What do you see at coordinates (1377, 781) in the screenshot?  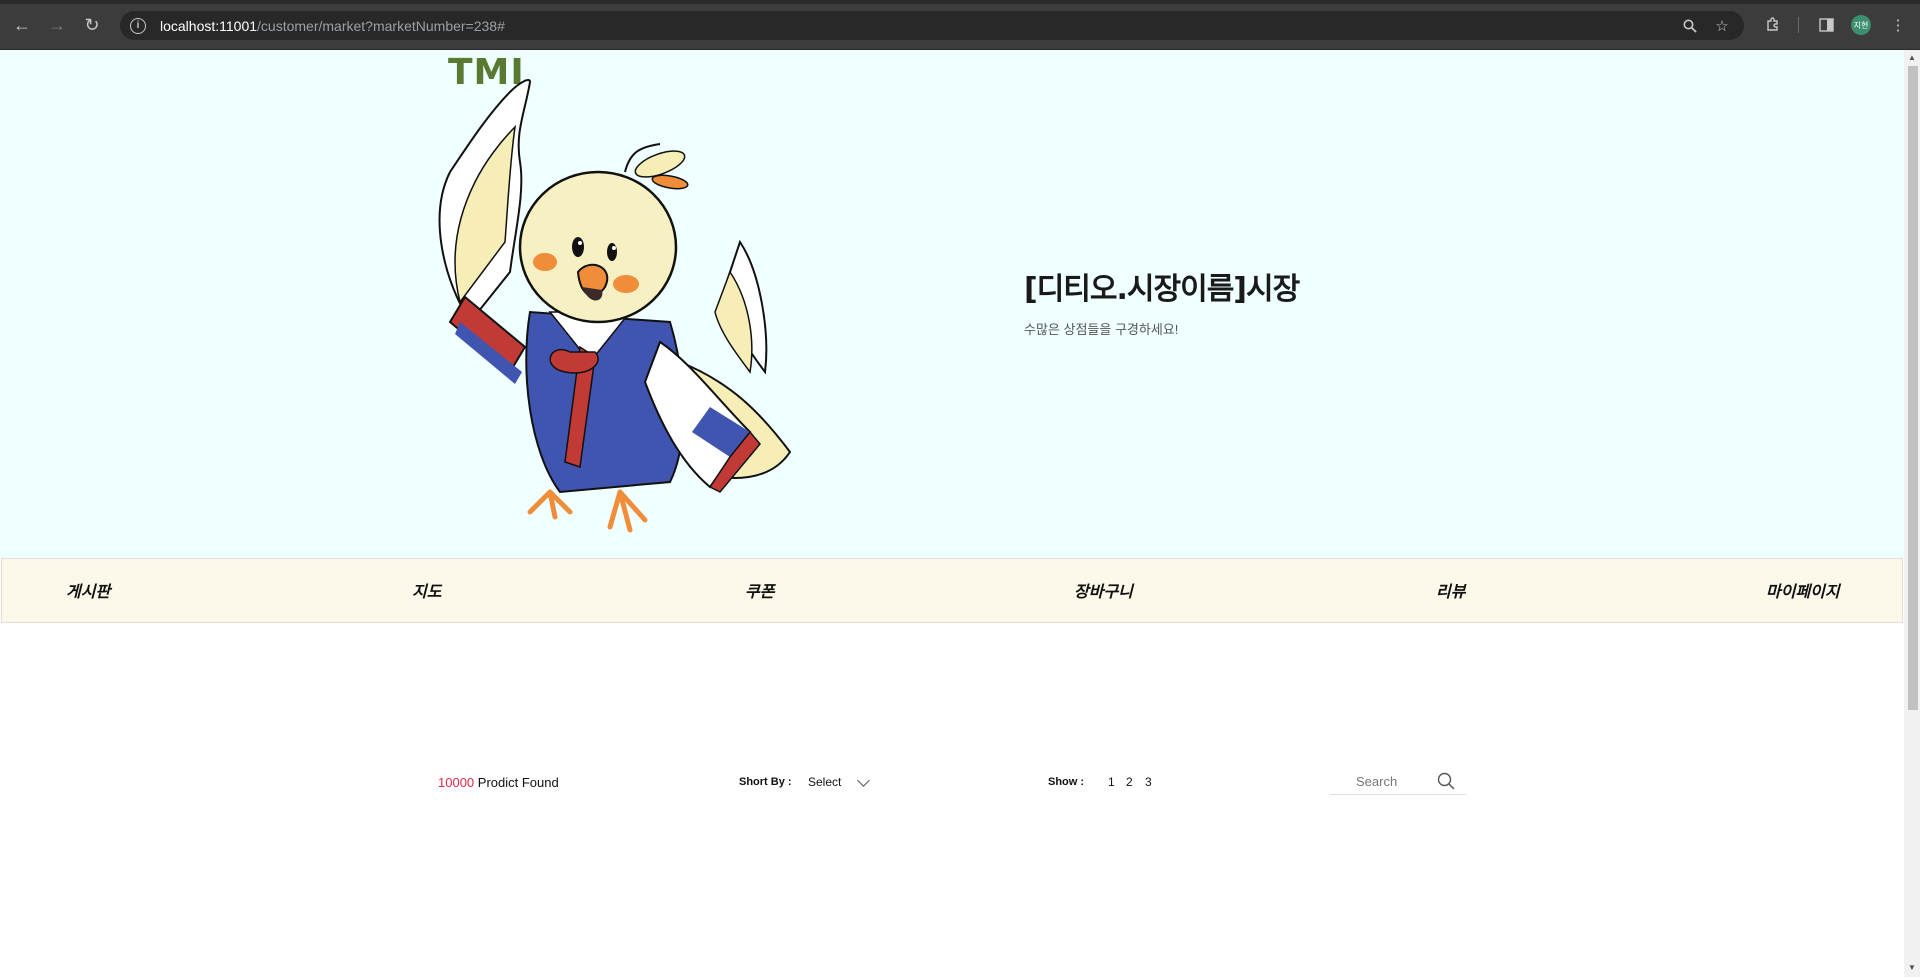 I see `search-placeholder: Search` at bounding box center [1377, 781].